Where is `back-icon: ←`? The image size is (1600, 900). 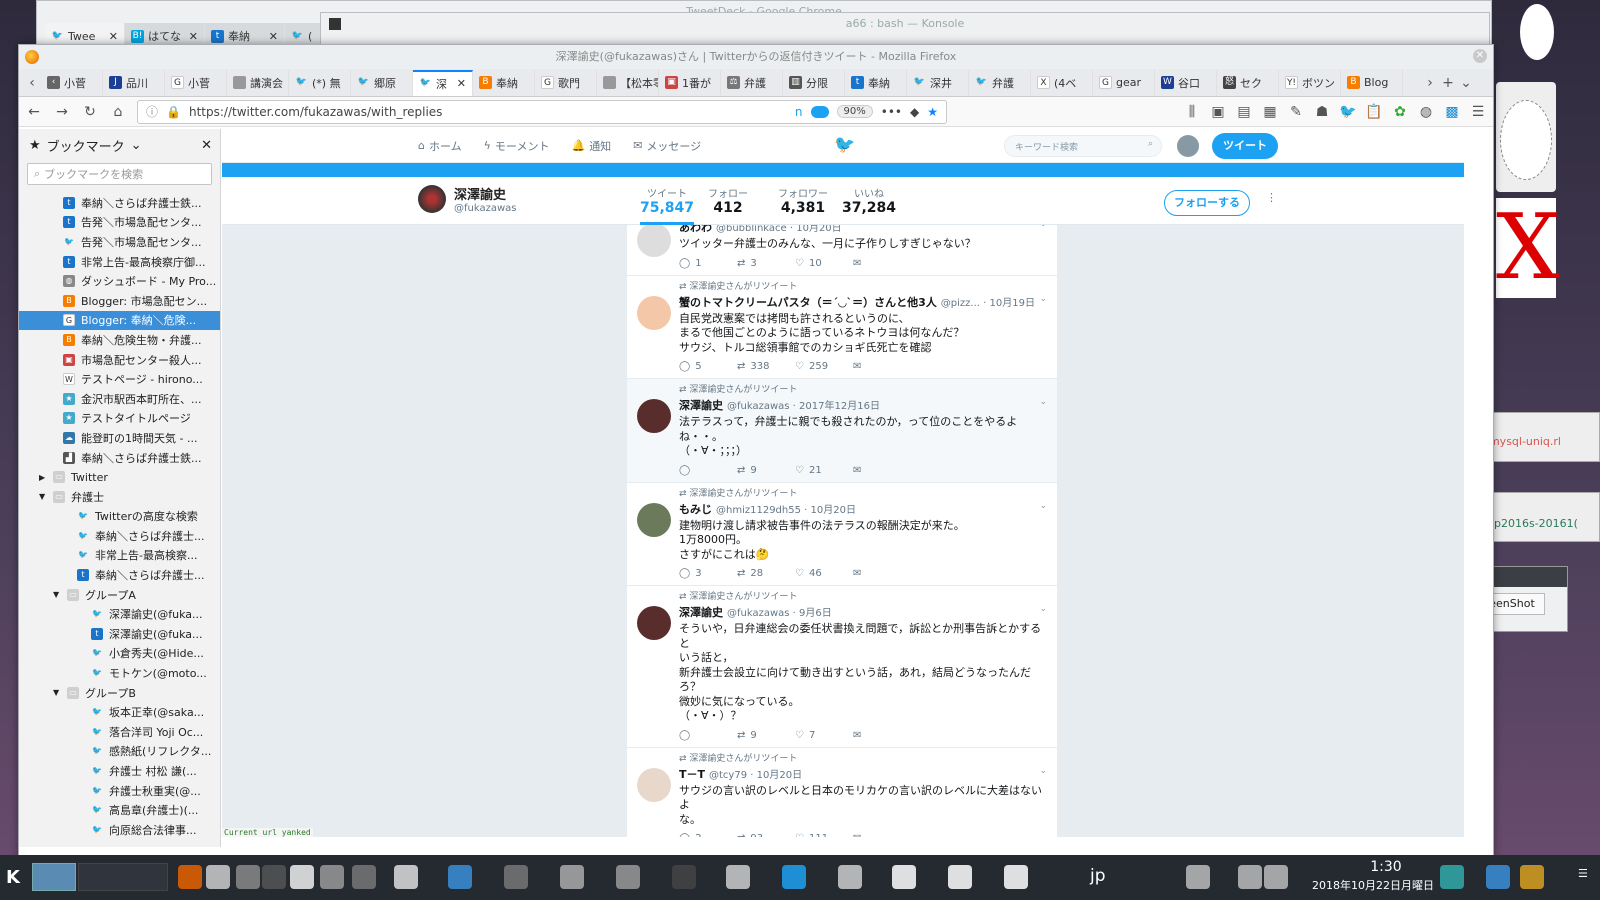 back-icon: ← is located at coordinates (34, 112).